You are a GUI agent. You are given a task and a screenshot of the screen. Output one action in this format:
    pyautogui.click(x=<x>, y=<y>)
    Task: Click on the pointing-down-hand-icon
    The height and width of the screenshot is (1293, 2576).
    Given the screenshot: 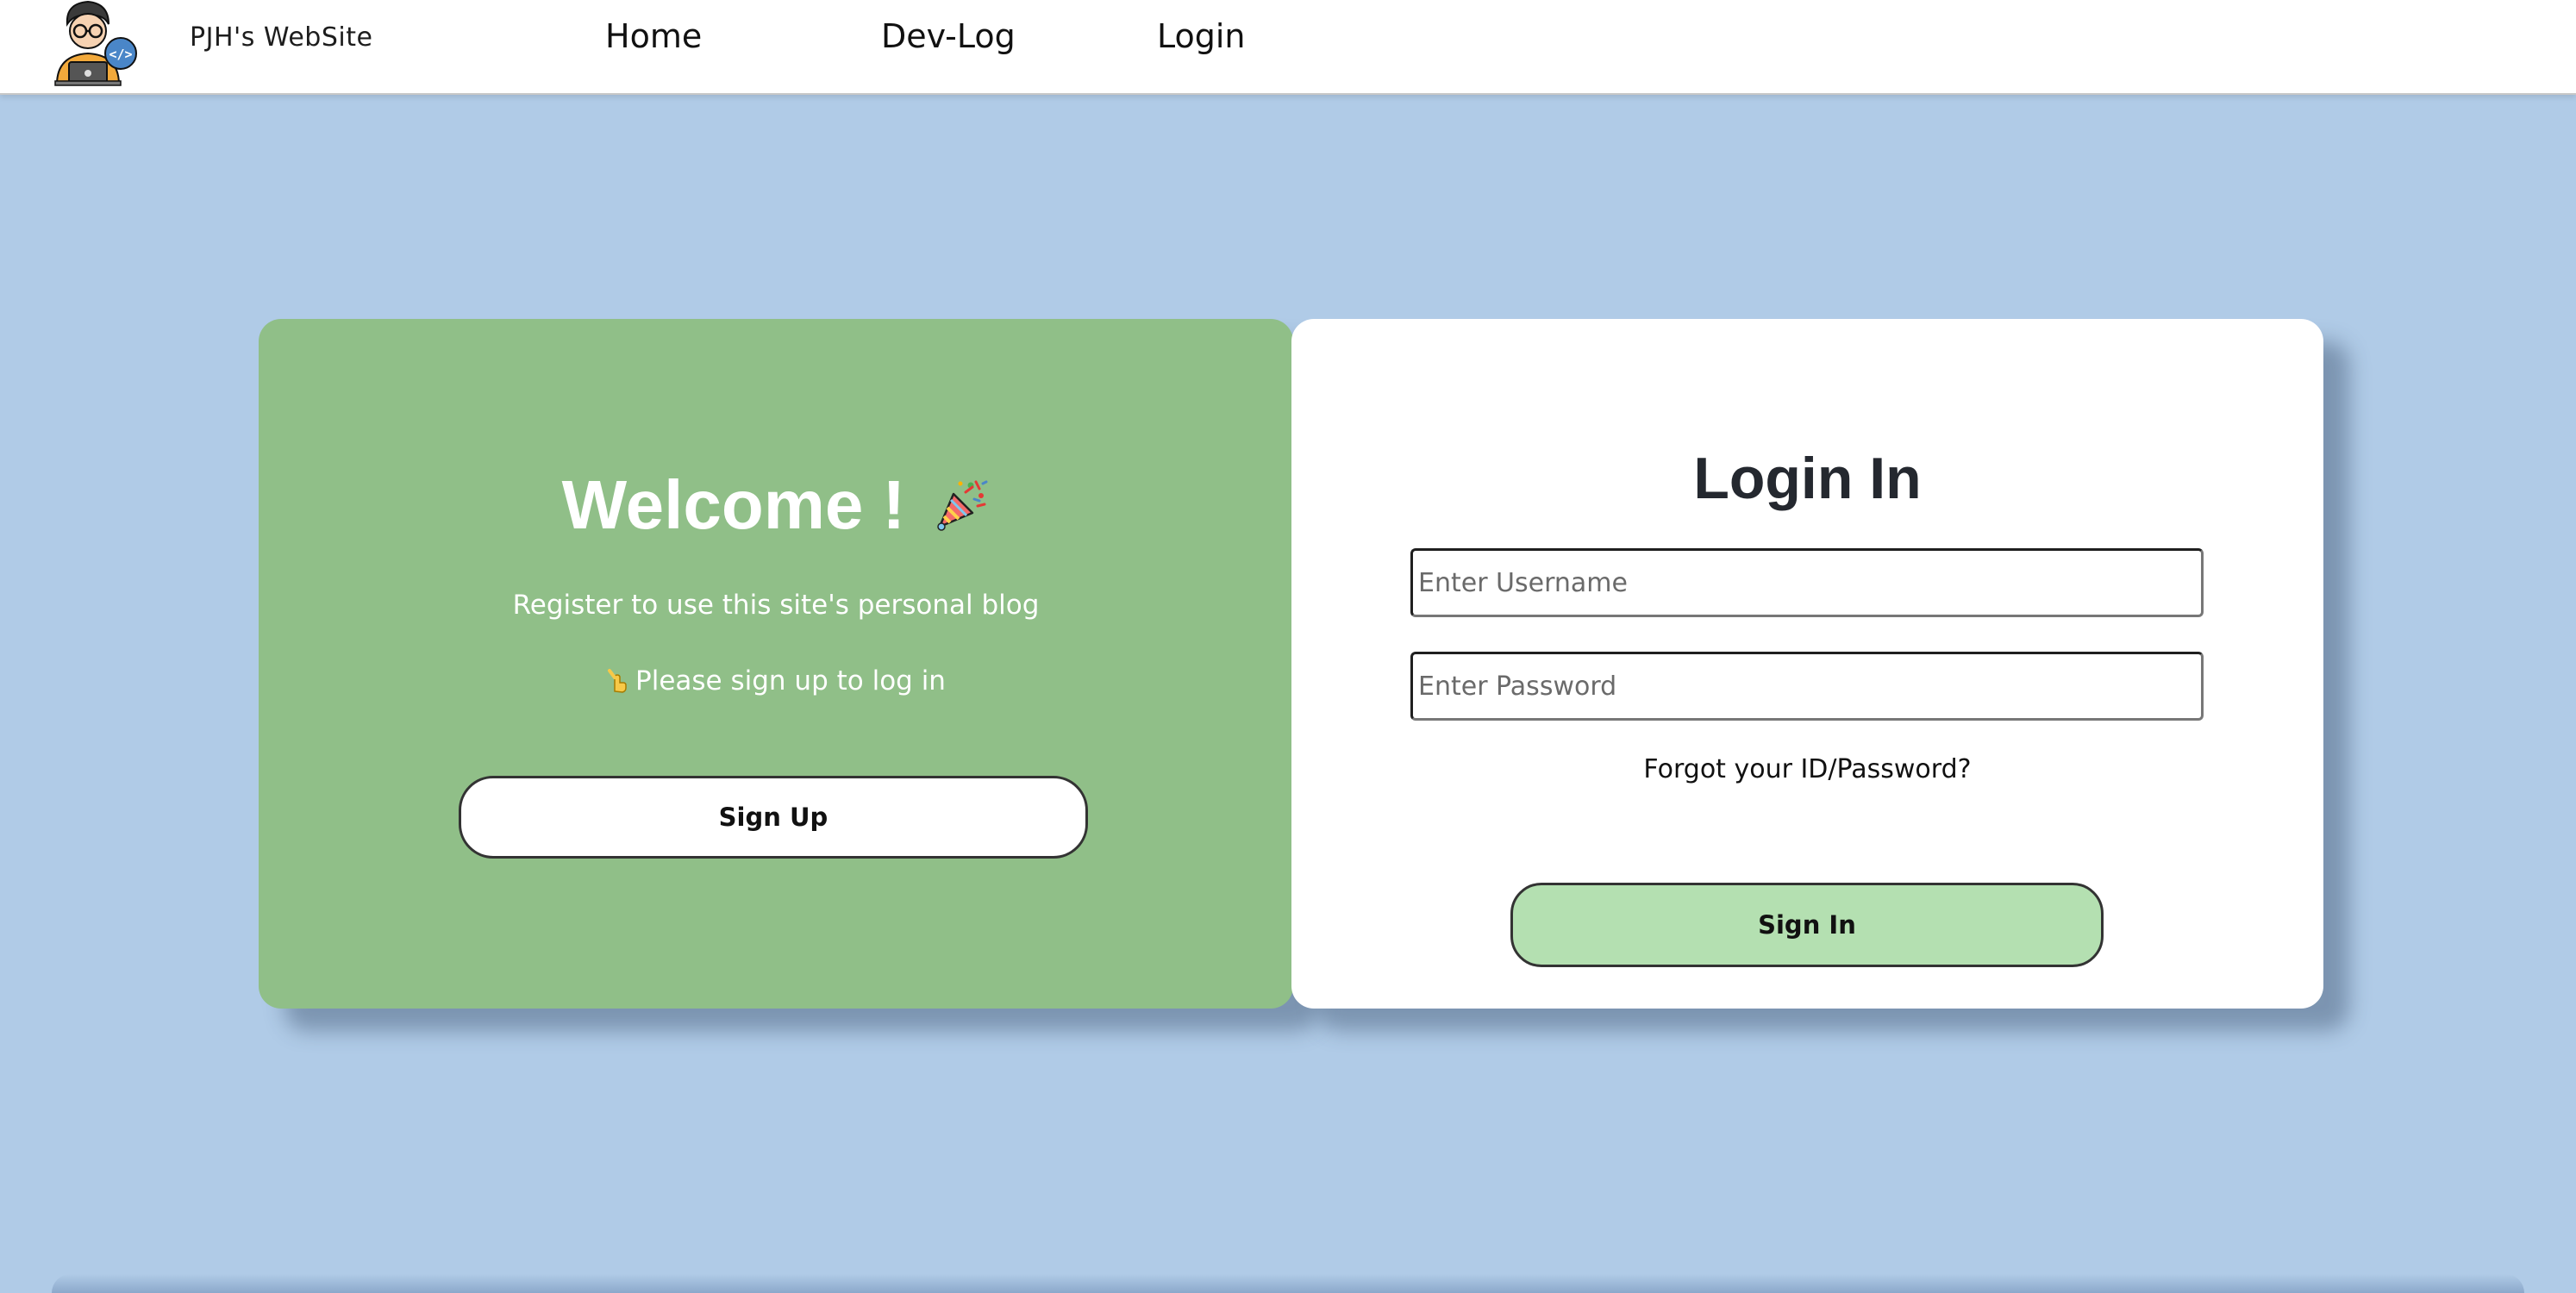 What is the action you would take?
    pyautogui.click(x=618, y=681)
    